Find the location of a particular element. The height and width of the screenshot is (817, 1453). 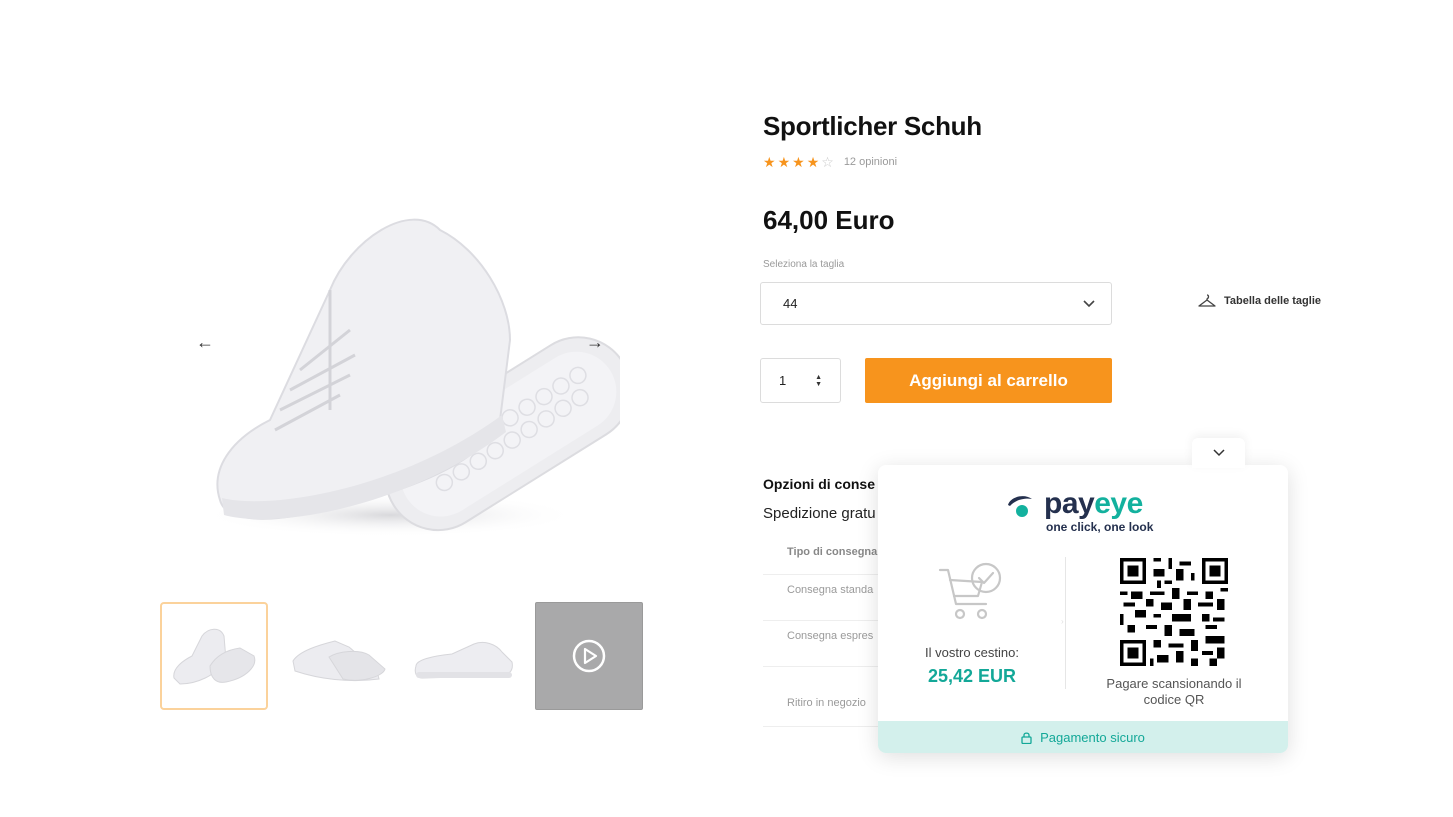

next-image-arrow: → is located at coordinates (595, 342).